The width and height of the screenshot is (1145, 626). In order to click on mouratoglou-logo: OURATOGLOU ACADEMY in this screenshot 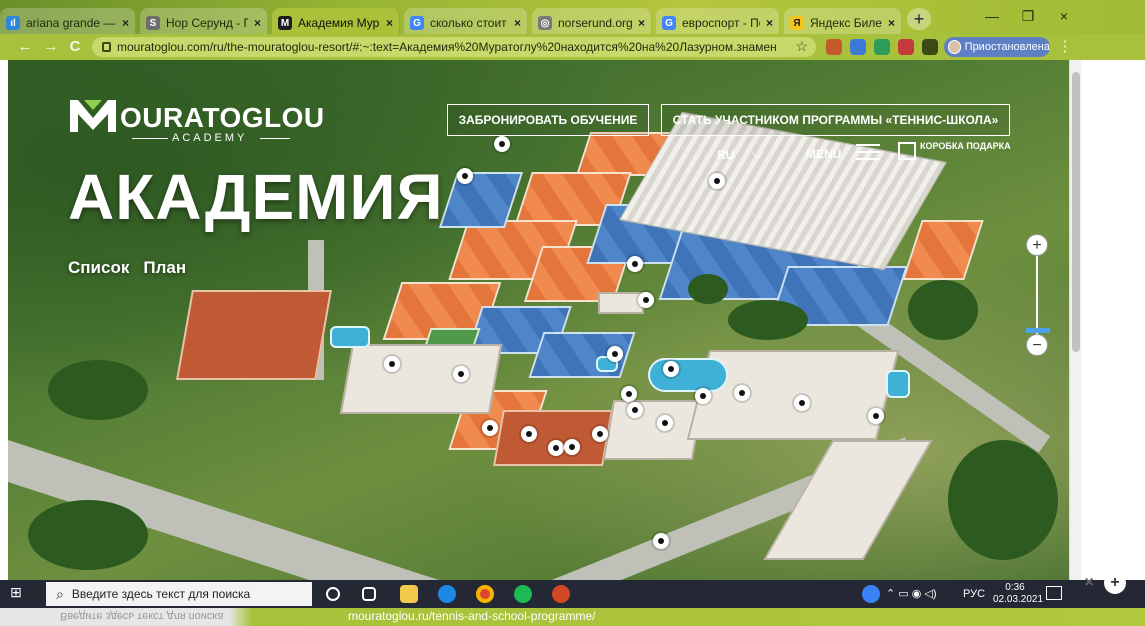, I will do `click(197, 125)`.